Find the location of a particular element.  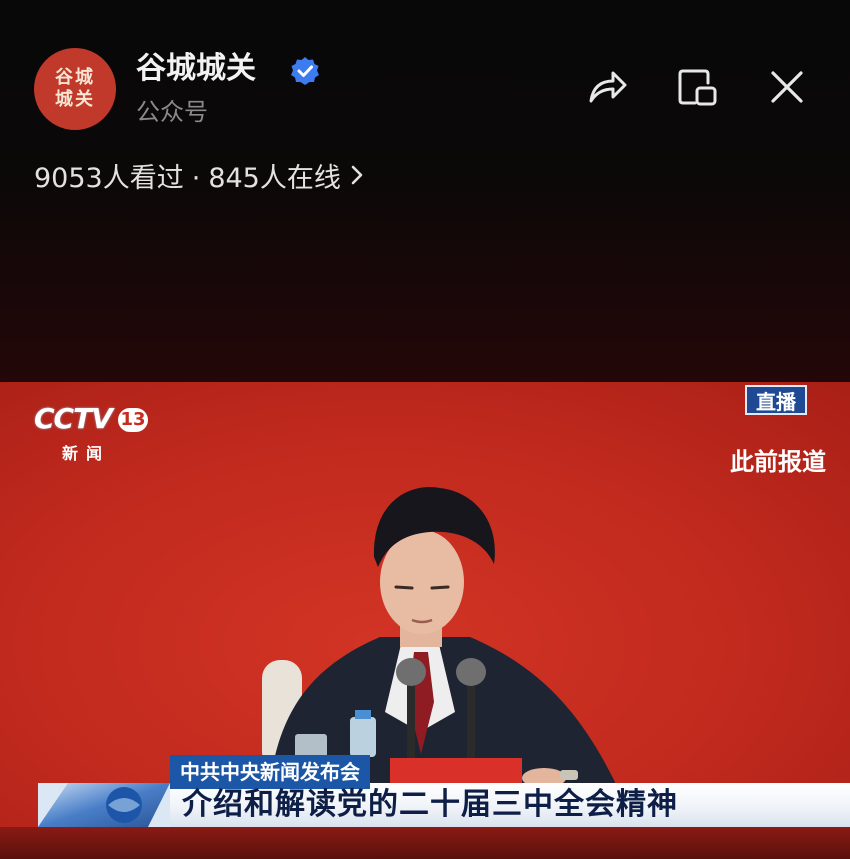

lower-third-headline: 介绍和解读党的二十届三中全会精神 is located at coordinates (430, 804).